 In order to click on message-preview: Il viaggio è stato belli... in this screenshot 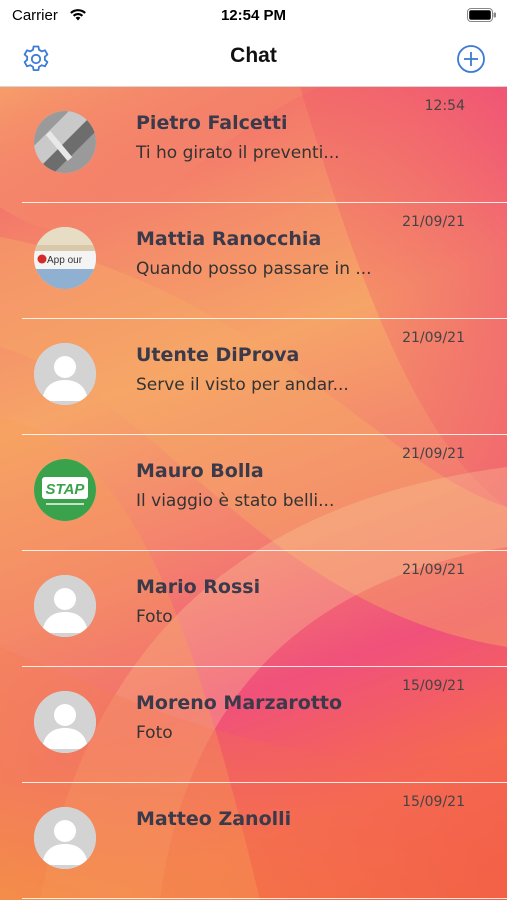, I will do `click(235, 501)`.